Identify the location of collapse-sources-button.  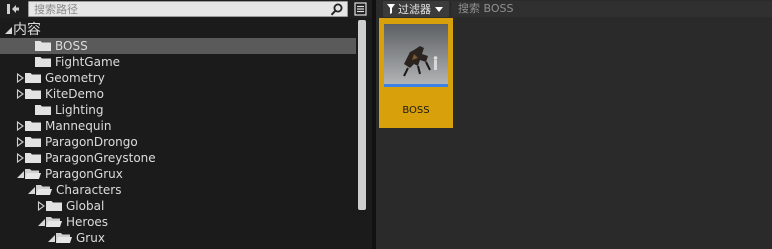
(13, 9).